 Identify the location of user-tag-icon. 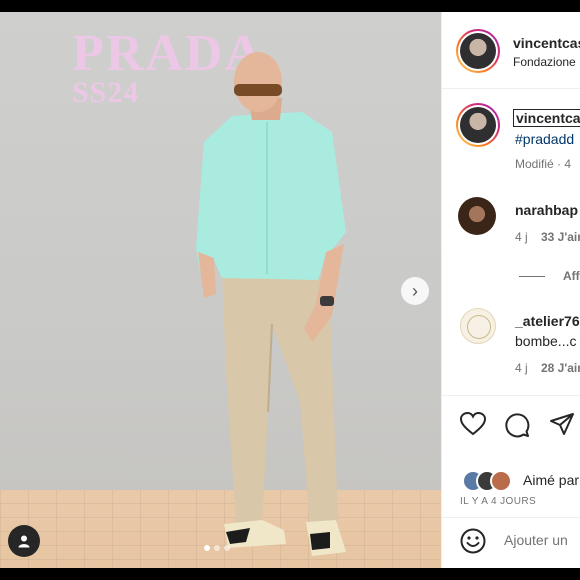
(24, 541).